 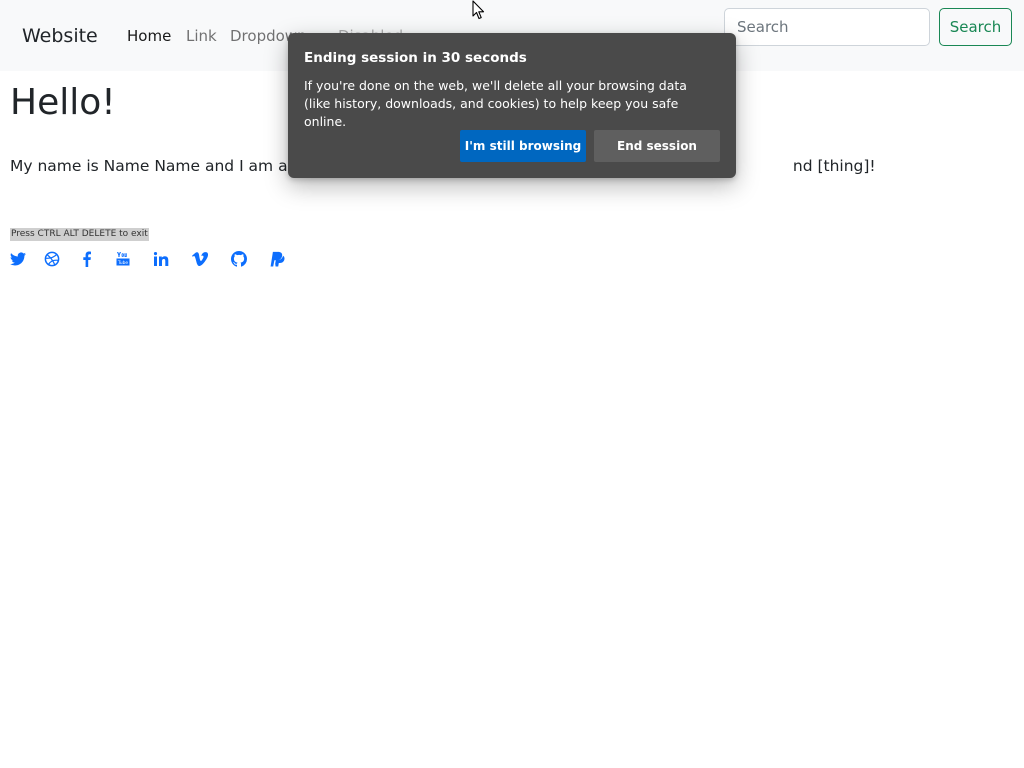 What do you see at coordinates (79, 234) in the screenshot?
I see `kiosk-exit-hint: Press CTRL ALT DELETE to exit` at bounding box center [79, 234].